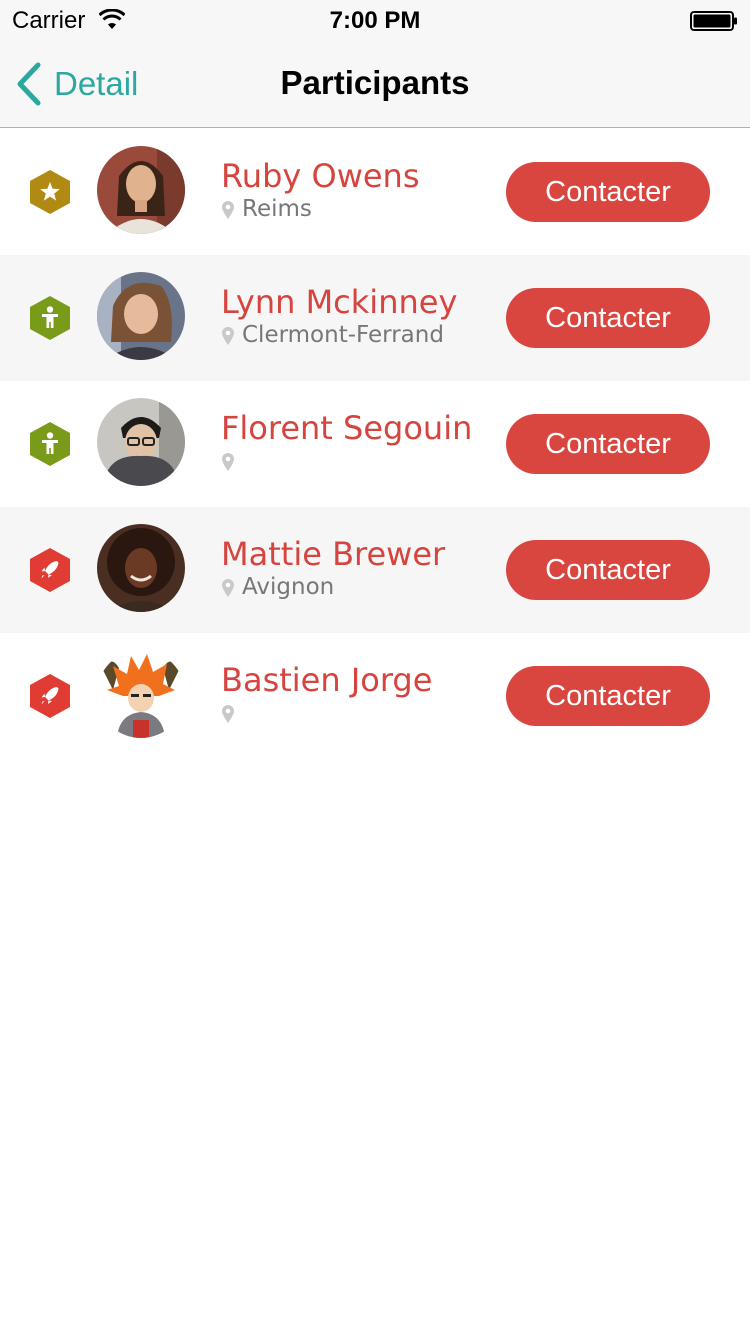 Image resolution: width=750 pixels, height=1334 pixels. I want to click on participant-row: Florent Segouin Contacter, so click(375, 444).